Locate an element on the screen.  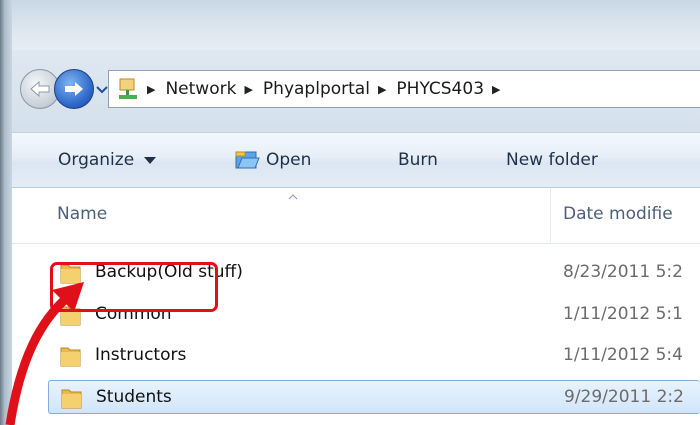
network-icon is located at coordinates (128, 88).